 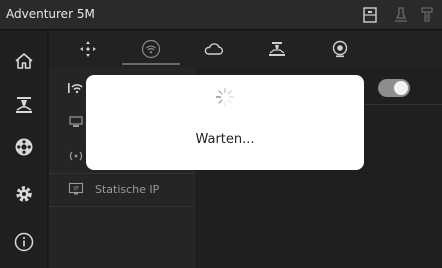 What do you see at coordinates (225, 97) in the screenshot?
I see `loading-spinner-icon` at bounding box center [225, 97].